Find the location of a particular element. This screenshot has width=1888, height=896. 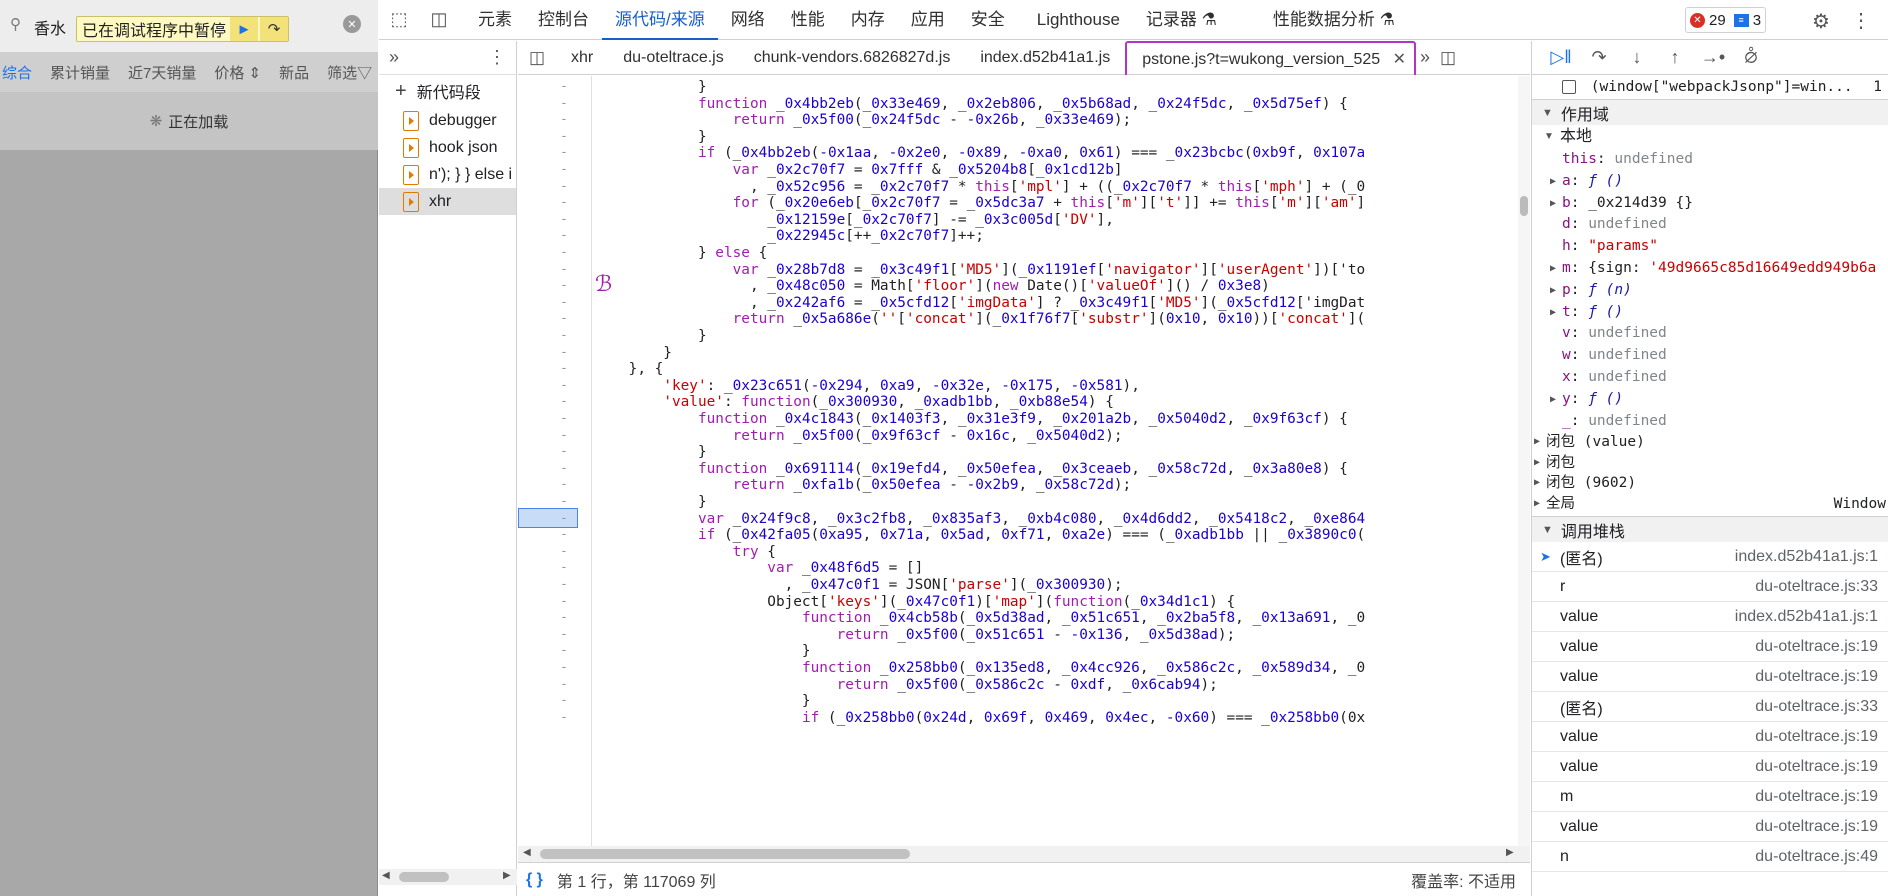

more-options-icon: ⋮ is located at coordinates (1861, 20).